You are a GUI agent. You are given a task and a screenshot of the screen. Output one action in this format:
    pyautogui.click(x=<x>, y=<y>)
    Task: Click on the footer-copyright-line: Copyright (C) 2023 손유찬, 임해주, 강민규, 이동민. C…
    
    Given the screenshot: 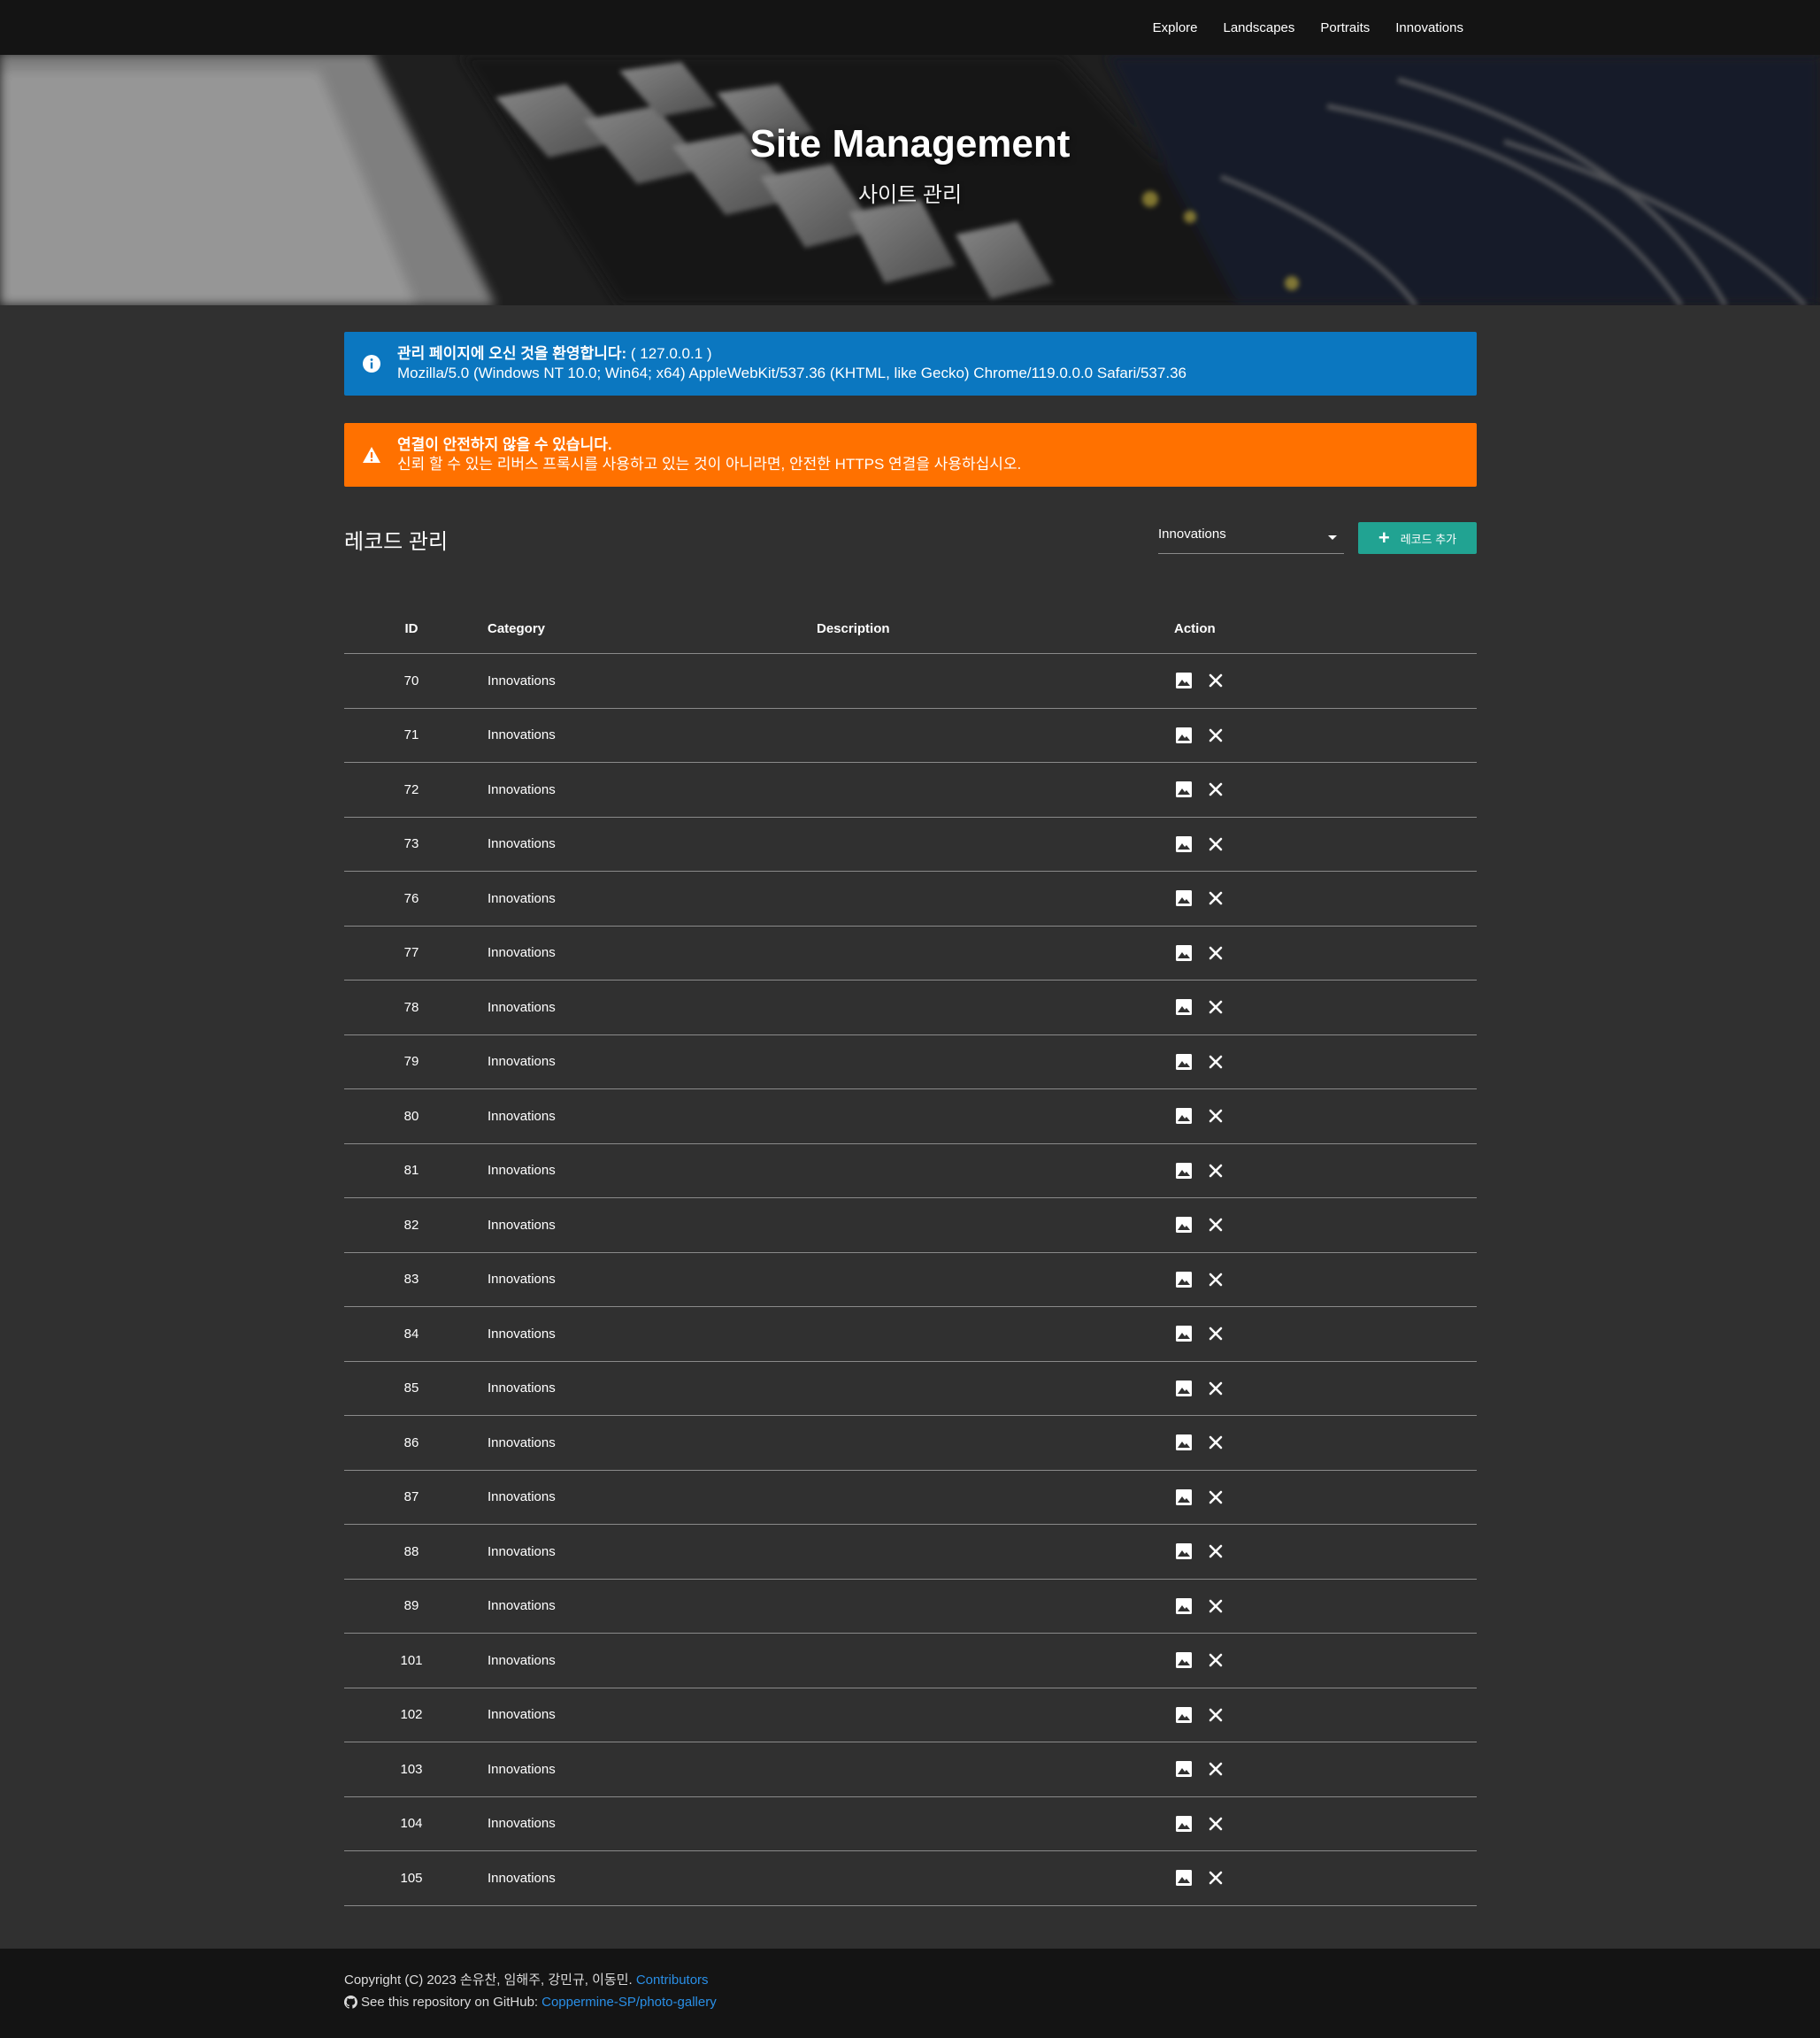 What is the action you would take?
    pyautogui.click(x=526, y=1979)
    